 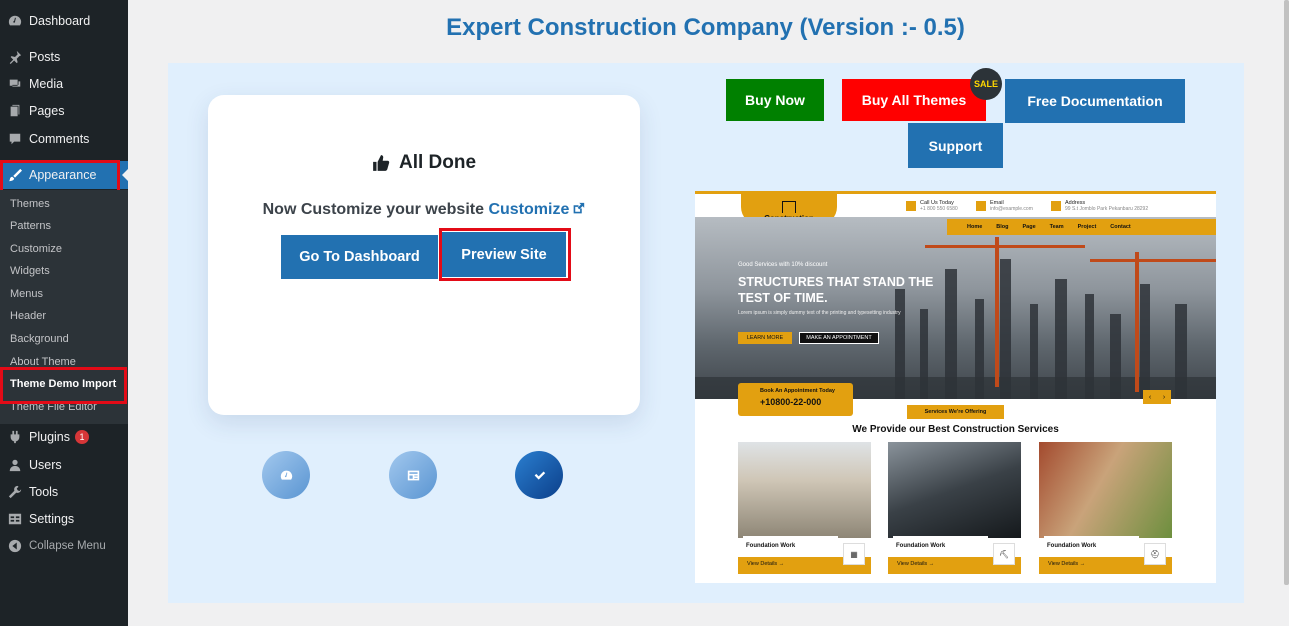 What do you see at coordinates (914, 100) in the screenshot?
I see `buy-all-themes-button: Buy All Themes` at bounding box center [914, 100].